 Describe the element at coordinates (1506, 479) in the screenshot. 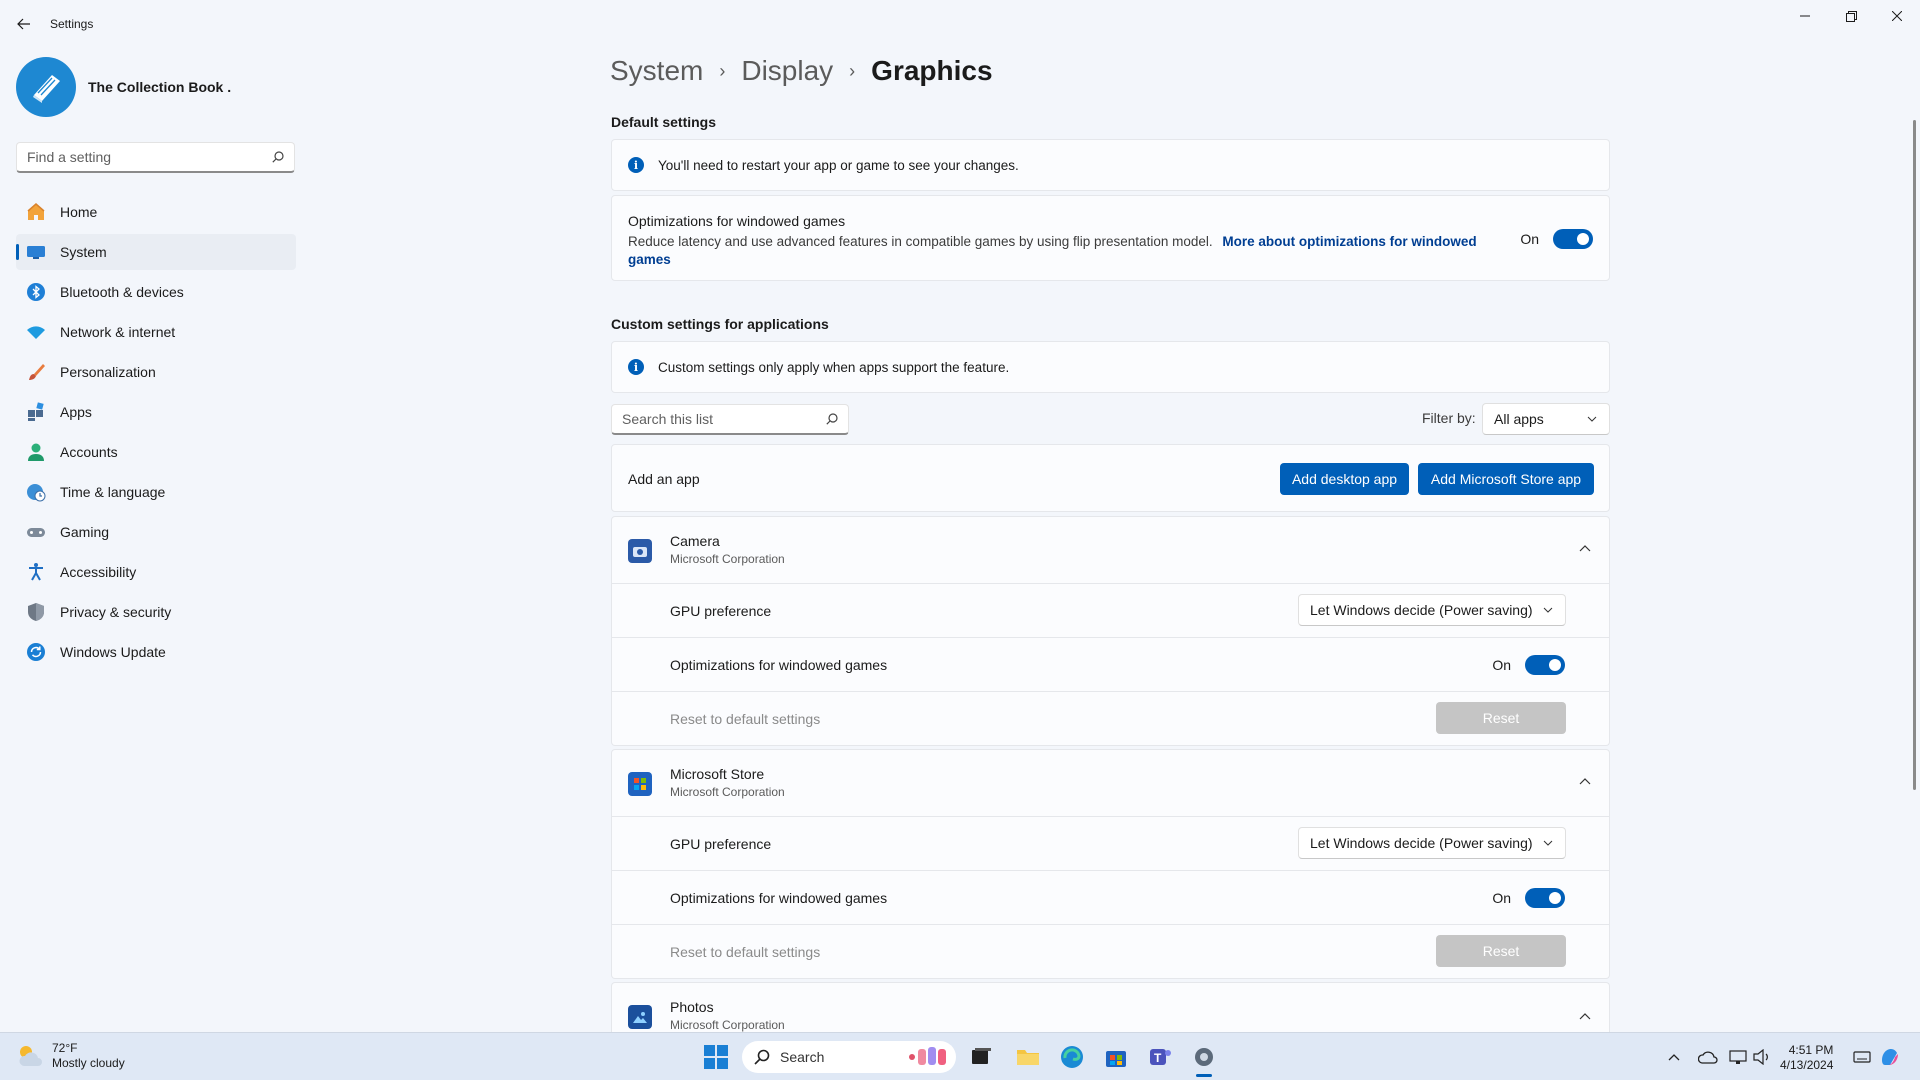

I see `add-store-app-button: Add Microsoft Store app` at that location.